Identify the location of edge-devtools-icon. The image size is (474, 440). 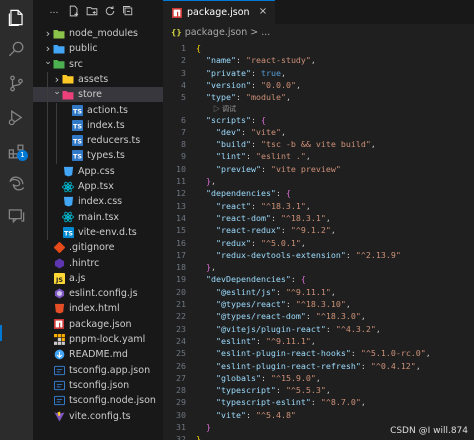
(16, 183).